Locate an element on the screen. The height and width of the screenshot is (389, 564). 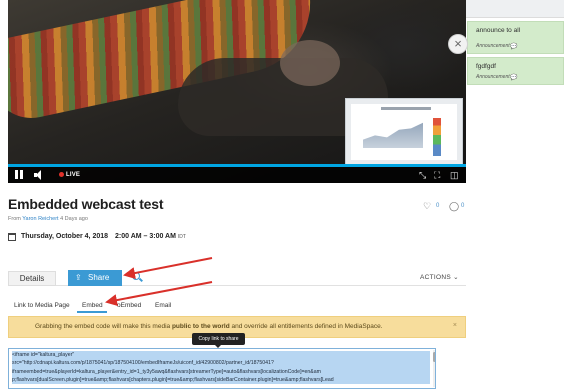
announcement-text: announce to all is located at coordinates (498, 30).